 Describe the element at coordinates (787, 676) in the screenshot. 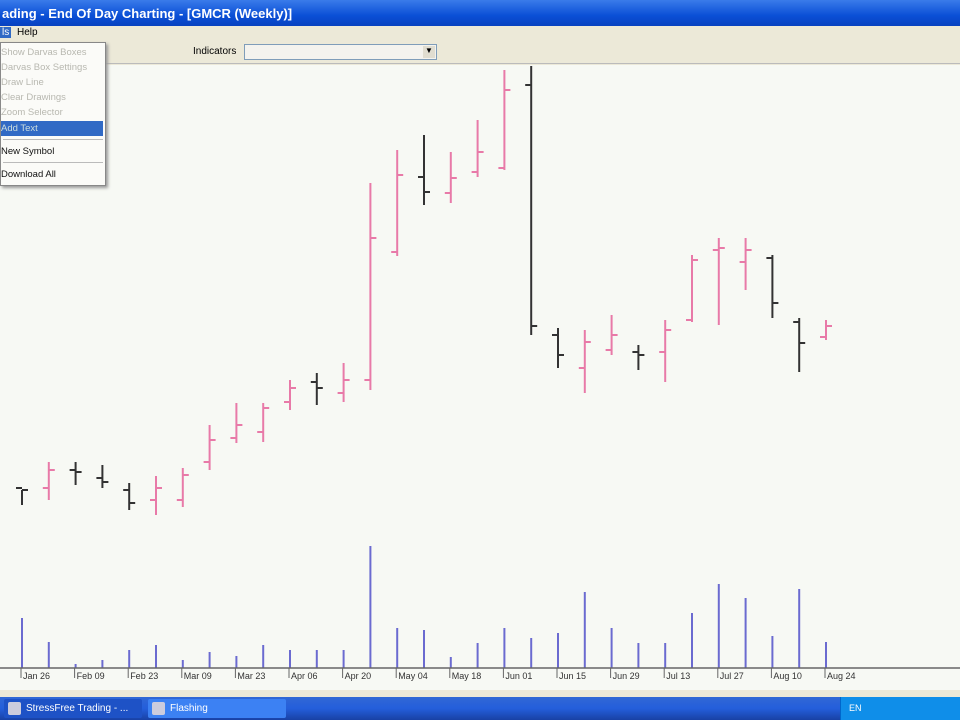

I see `x-tick-label: Aug 10` at that location.